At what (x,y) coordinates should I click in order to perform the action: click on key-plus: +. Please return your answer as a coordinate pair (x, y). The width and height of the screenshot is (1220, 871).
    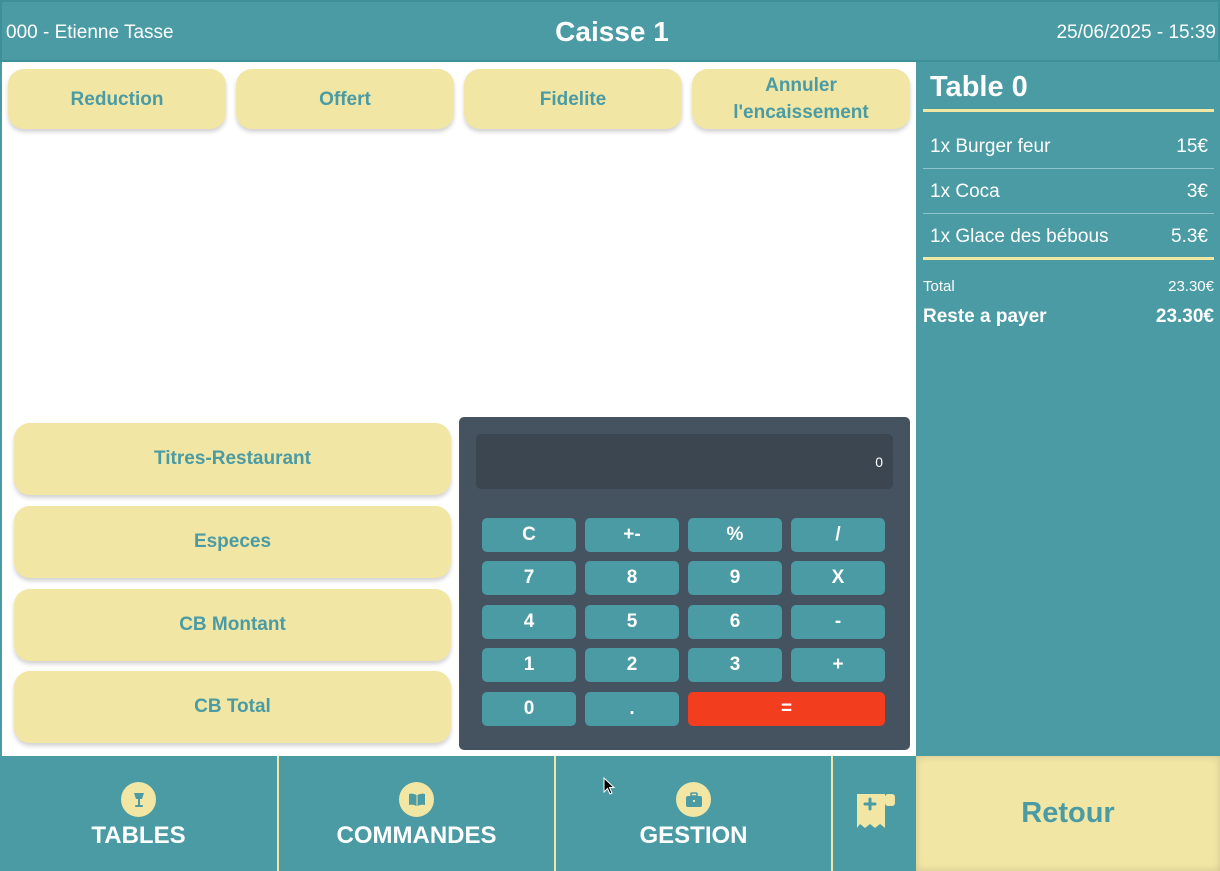
    Looking at the image, I should click on (838, 665).